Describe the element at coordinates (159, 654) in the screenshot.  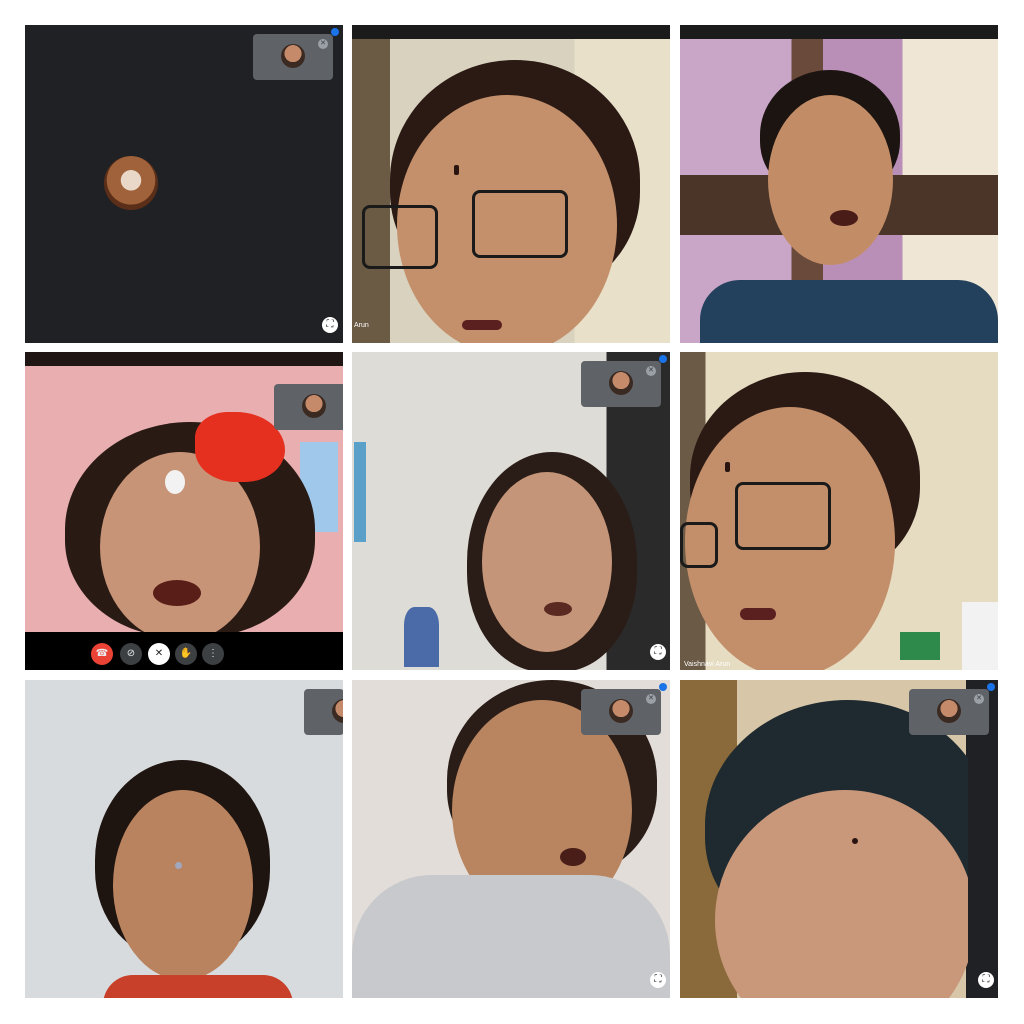
I see `mic-toggle-button: ✕` at that location.